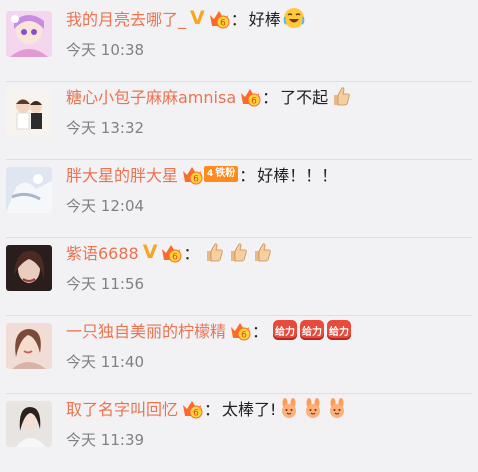 The height and width of the screenshot is (472, 478). Describe the element at coordinates (105, 440) in the screenshot. I see `timestamp: 今天 11:39` at that location.